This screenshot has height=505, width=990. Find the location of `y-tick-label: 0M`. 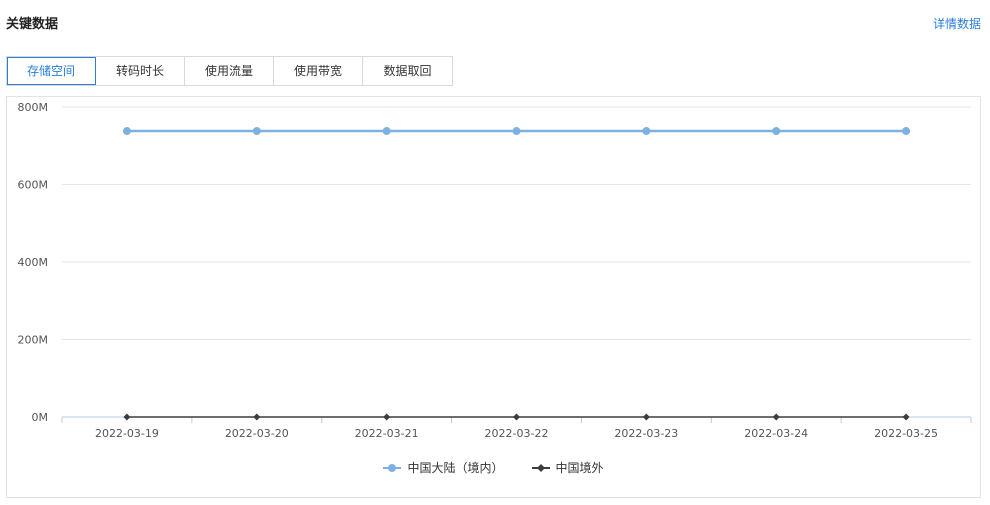

y-tick-label: 0M is located at coordinates (40, 417).